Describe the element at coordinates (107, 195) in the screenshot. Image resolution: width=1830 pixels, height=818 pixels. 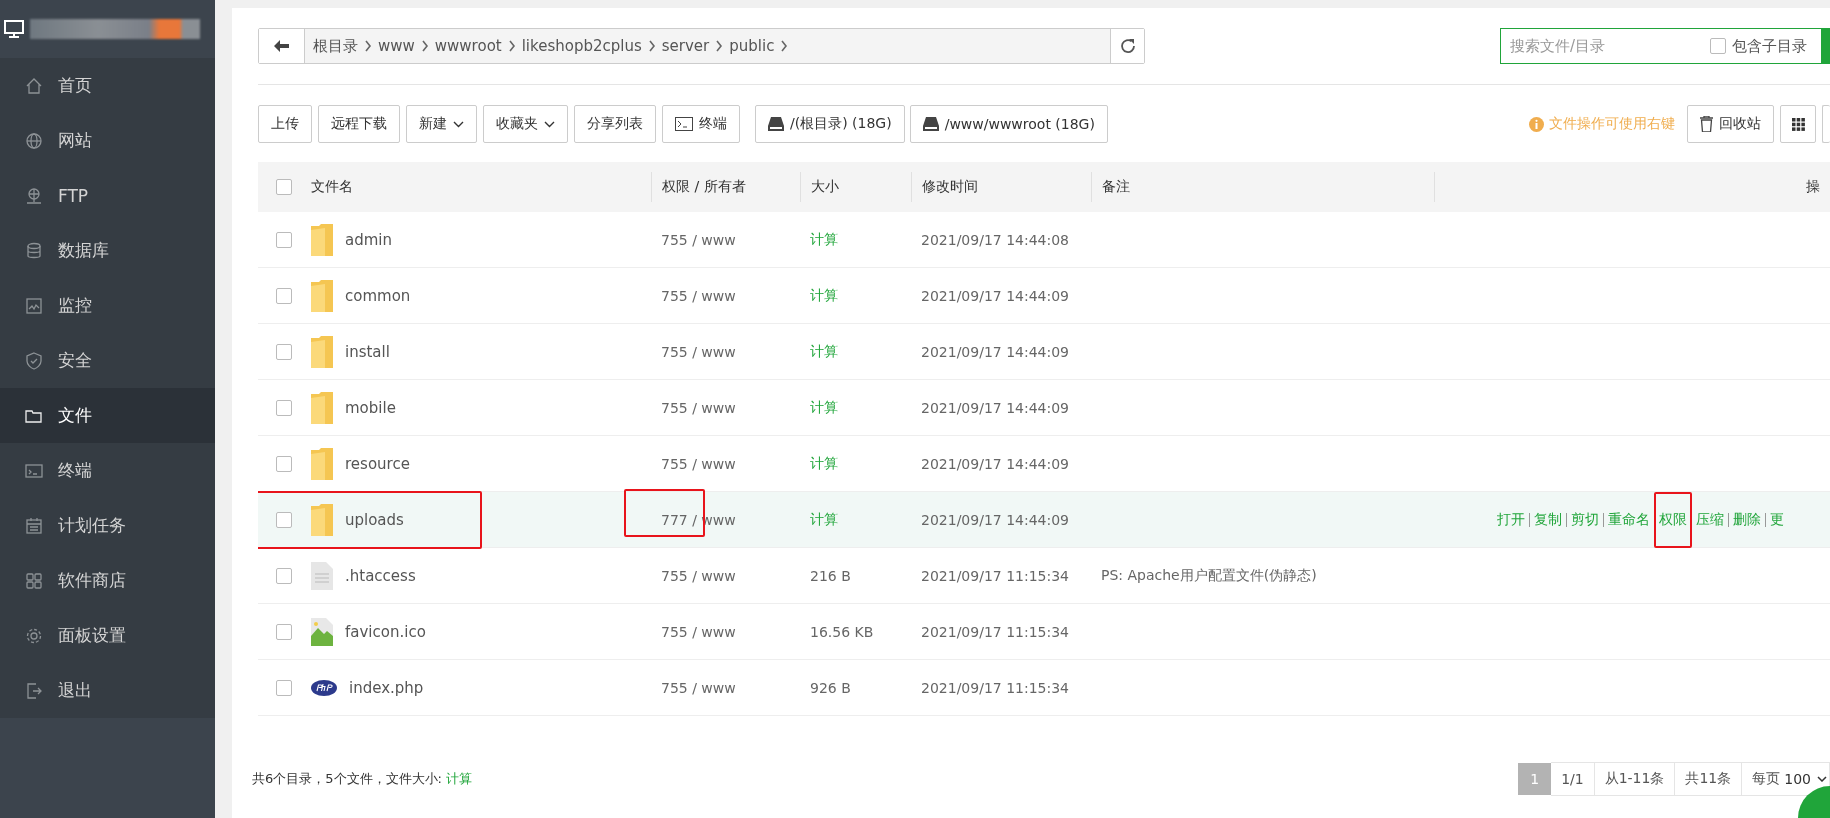
I see `sidebar-item: FTP` at that location.